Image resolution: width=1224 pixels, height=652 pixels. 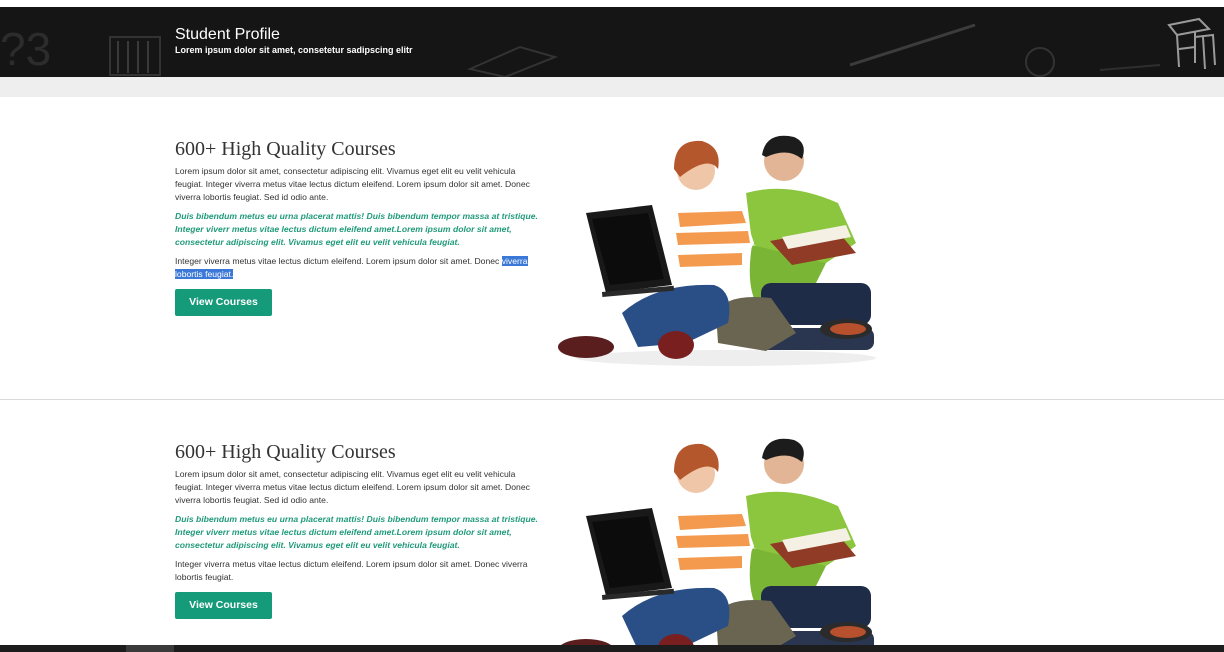 I want to click on svg-text: ?3, so click(x=25, y=49).